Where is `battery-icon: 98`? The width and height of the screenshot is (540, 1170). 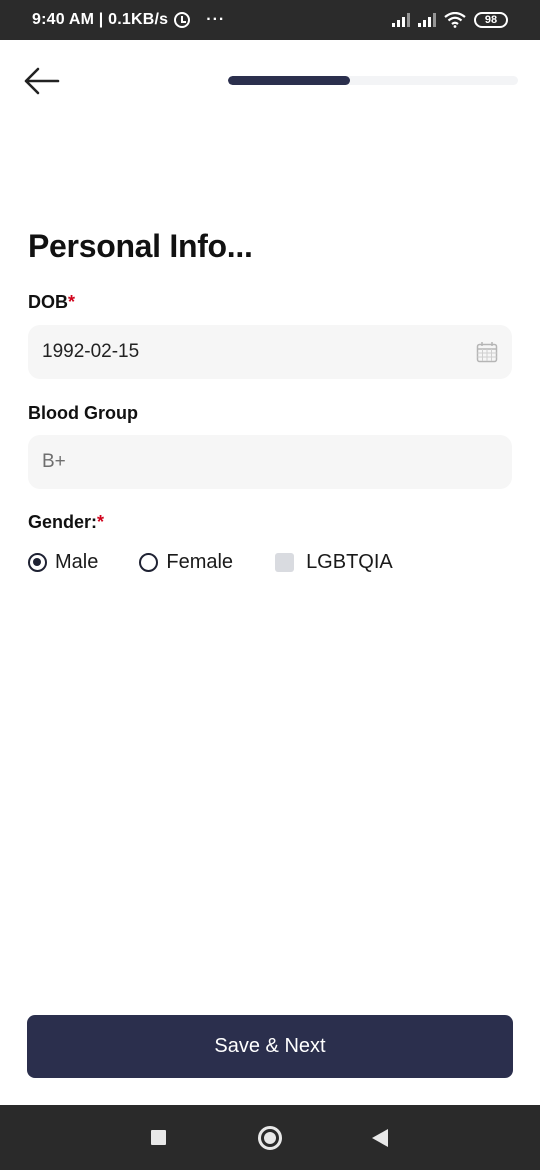
battery-icon: 98 is located at coordinates (491, 20).